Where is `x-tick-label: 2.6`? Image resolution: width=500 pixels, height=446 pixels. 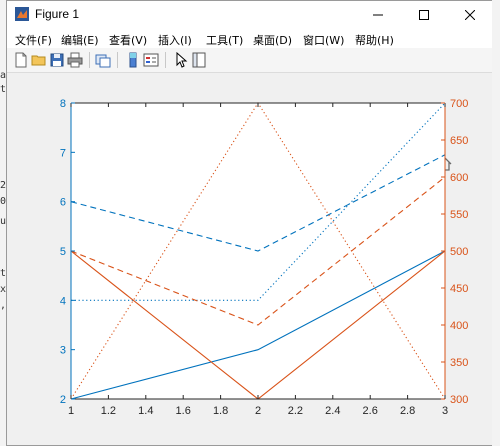
x-tick-label: 2.6 is located at coordinates (370, 411).